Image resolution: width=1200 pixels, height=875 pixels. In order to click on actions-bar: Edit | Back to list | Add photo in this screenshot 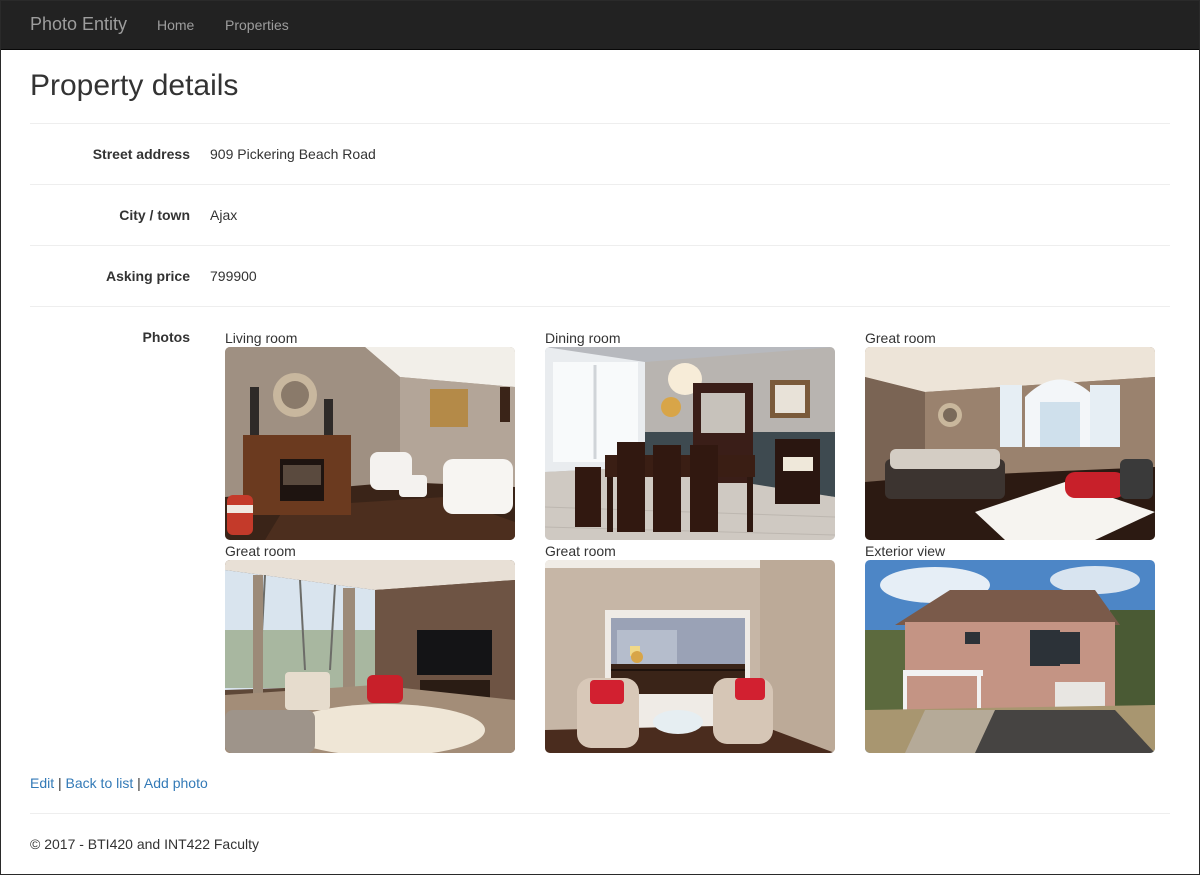, I will do `click(119, 783)`.